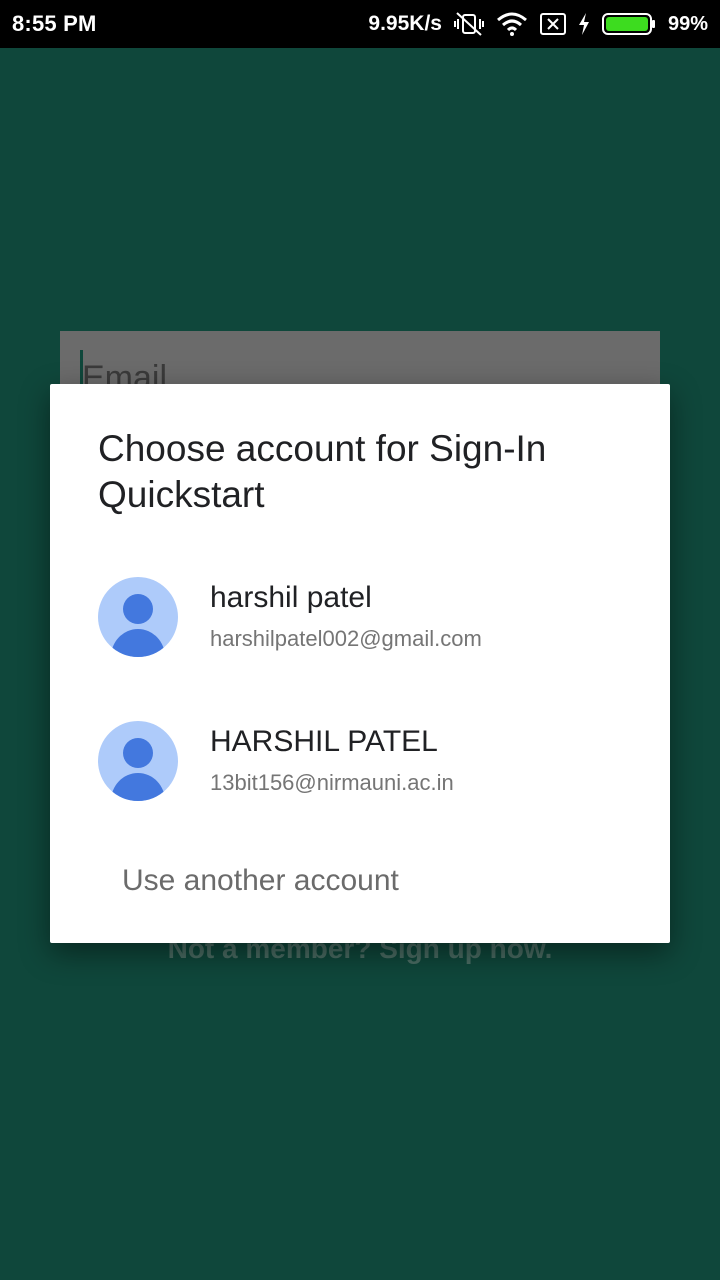 This screenshot has height=1280, width=720. What do you see at coordinates (405, 23) in the screenshot?
I see `network-speed: 9.95K/s` at bounding box center [405, 23].